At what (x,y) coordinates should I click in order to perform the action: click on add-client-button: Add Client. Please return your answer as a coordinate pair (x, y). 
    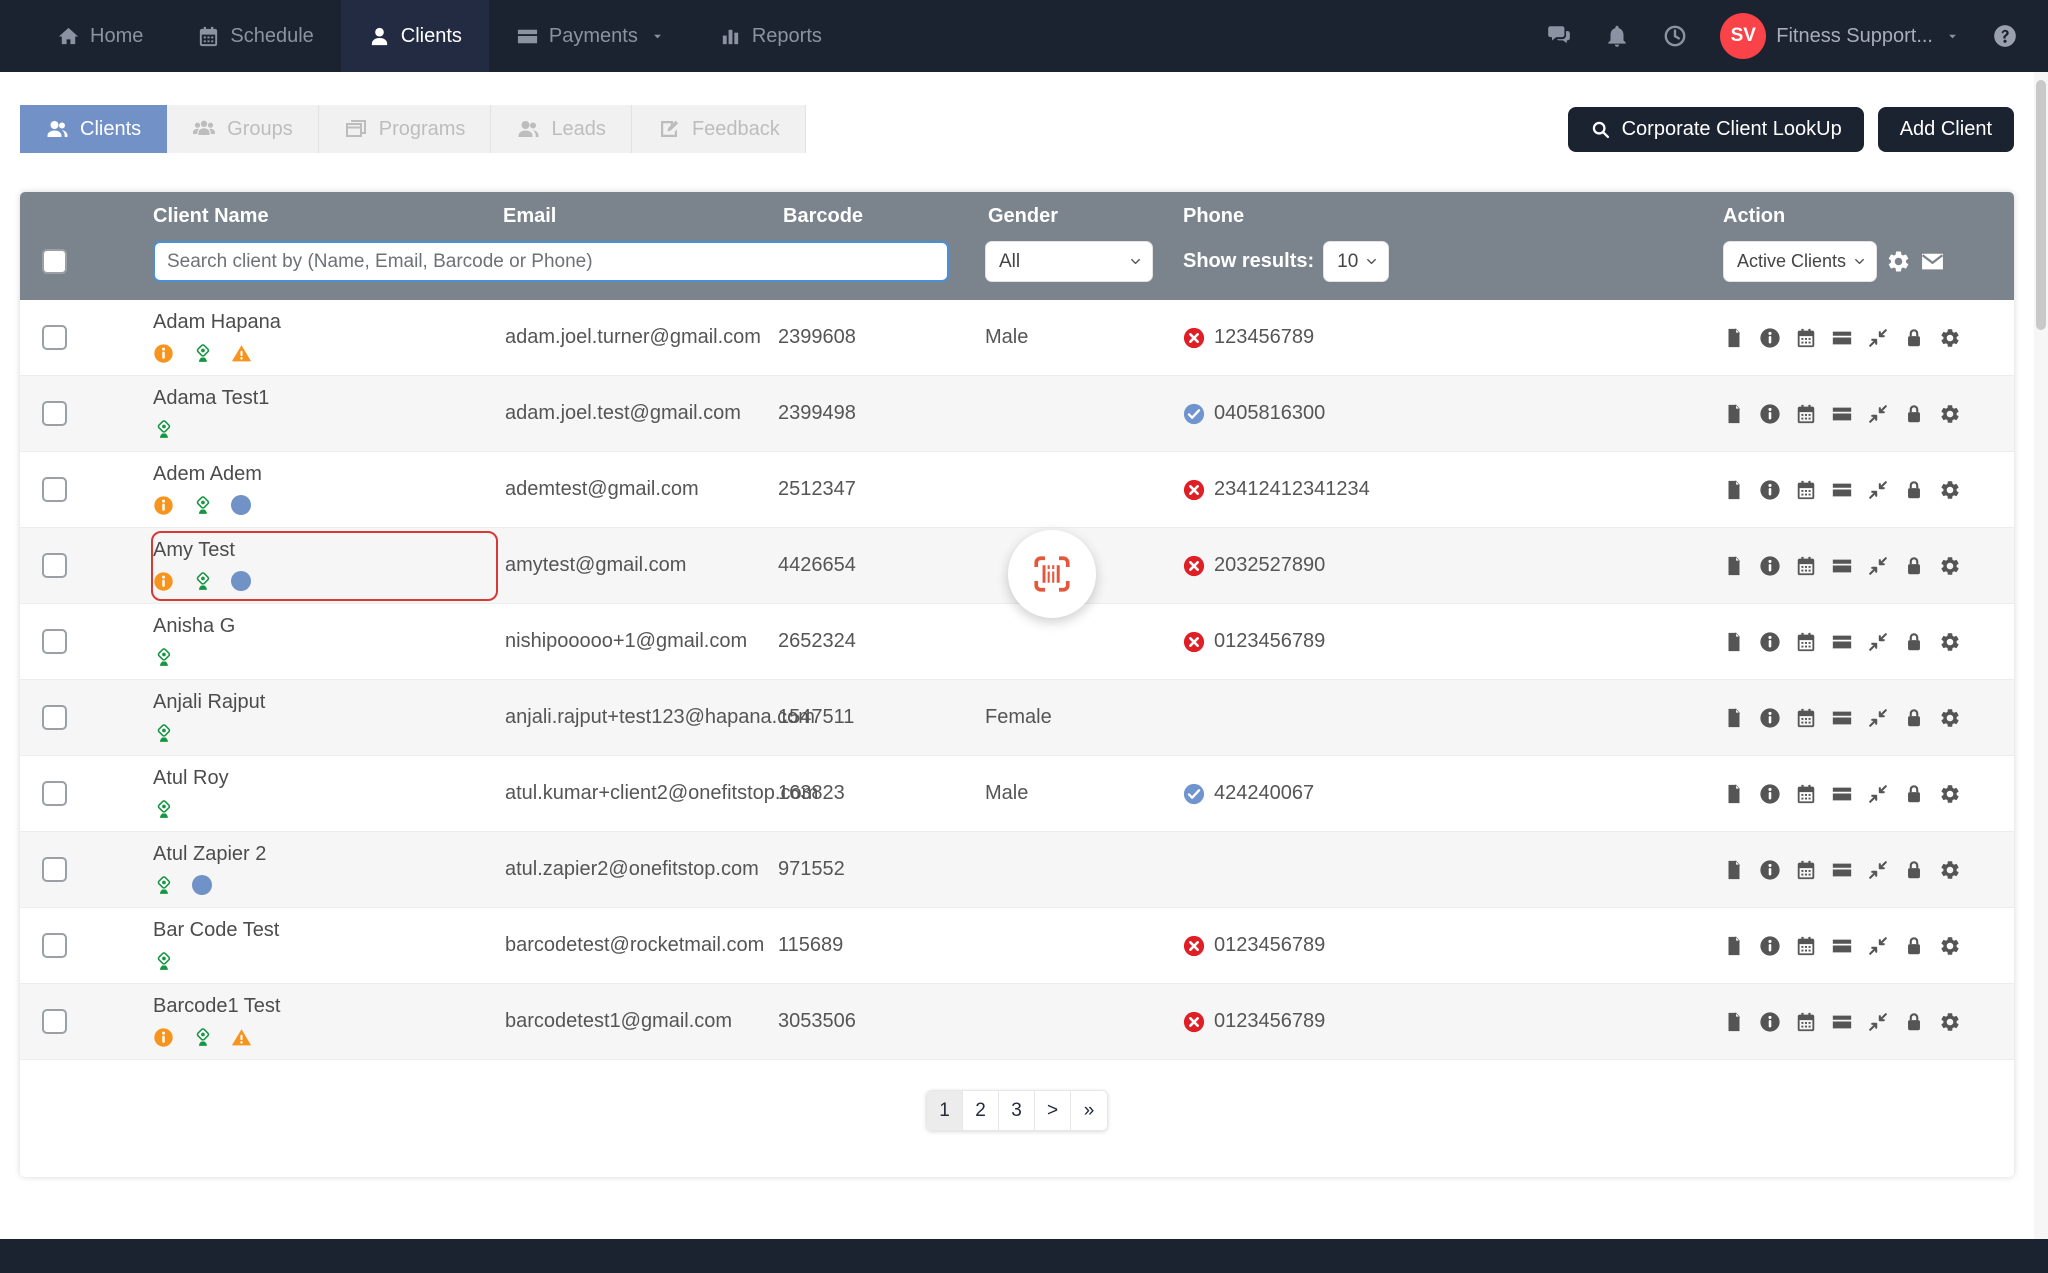
    Looking at the image, I should click on (1945, 129).